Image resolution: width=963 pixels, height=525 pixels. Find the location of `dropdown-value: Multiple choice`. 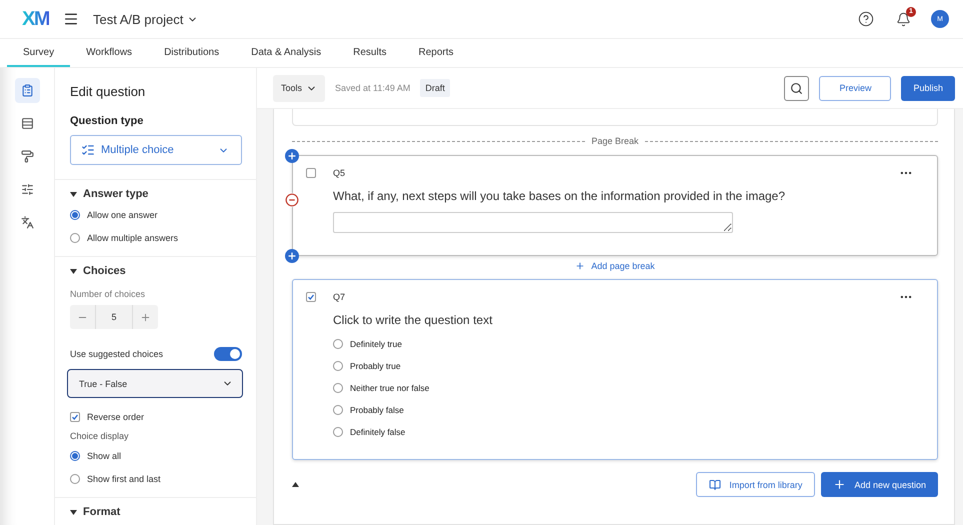

dropdown-value: Multiple choice is located at coordinates (138, 150).